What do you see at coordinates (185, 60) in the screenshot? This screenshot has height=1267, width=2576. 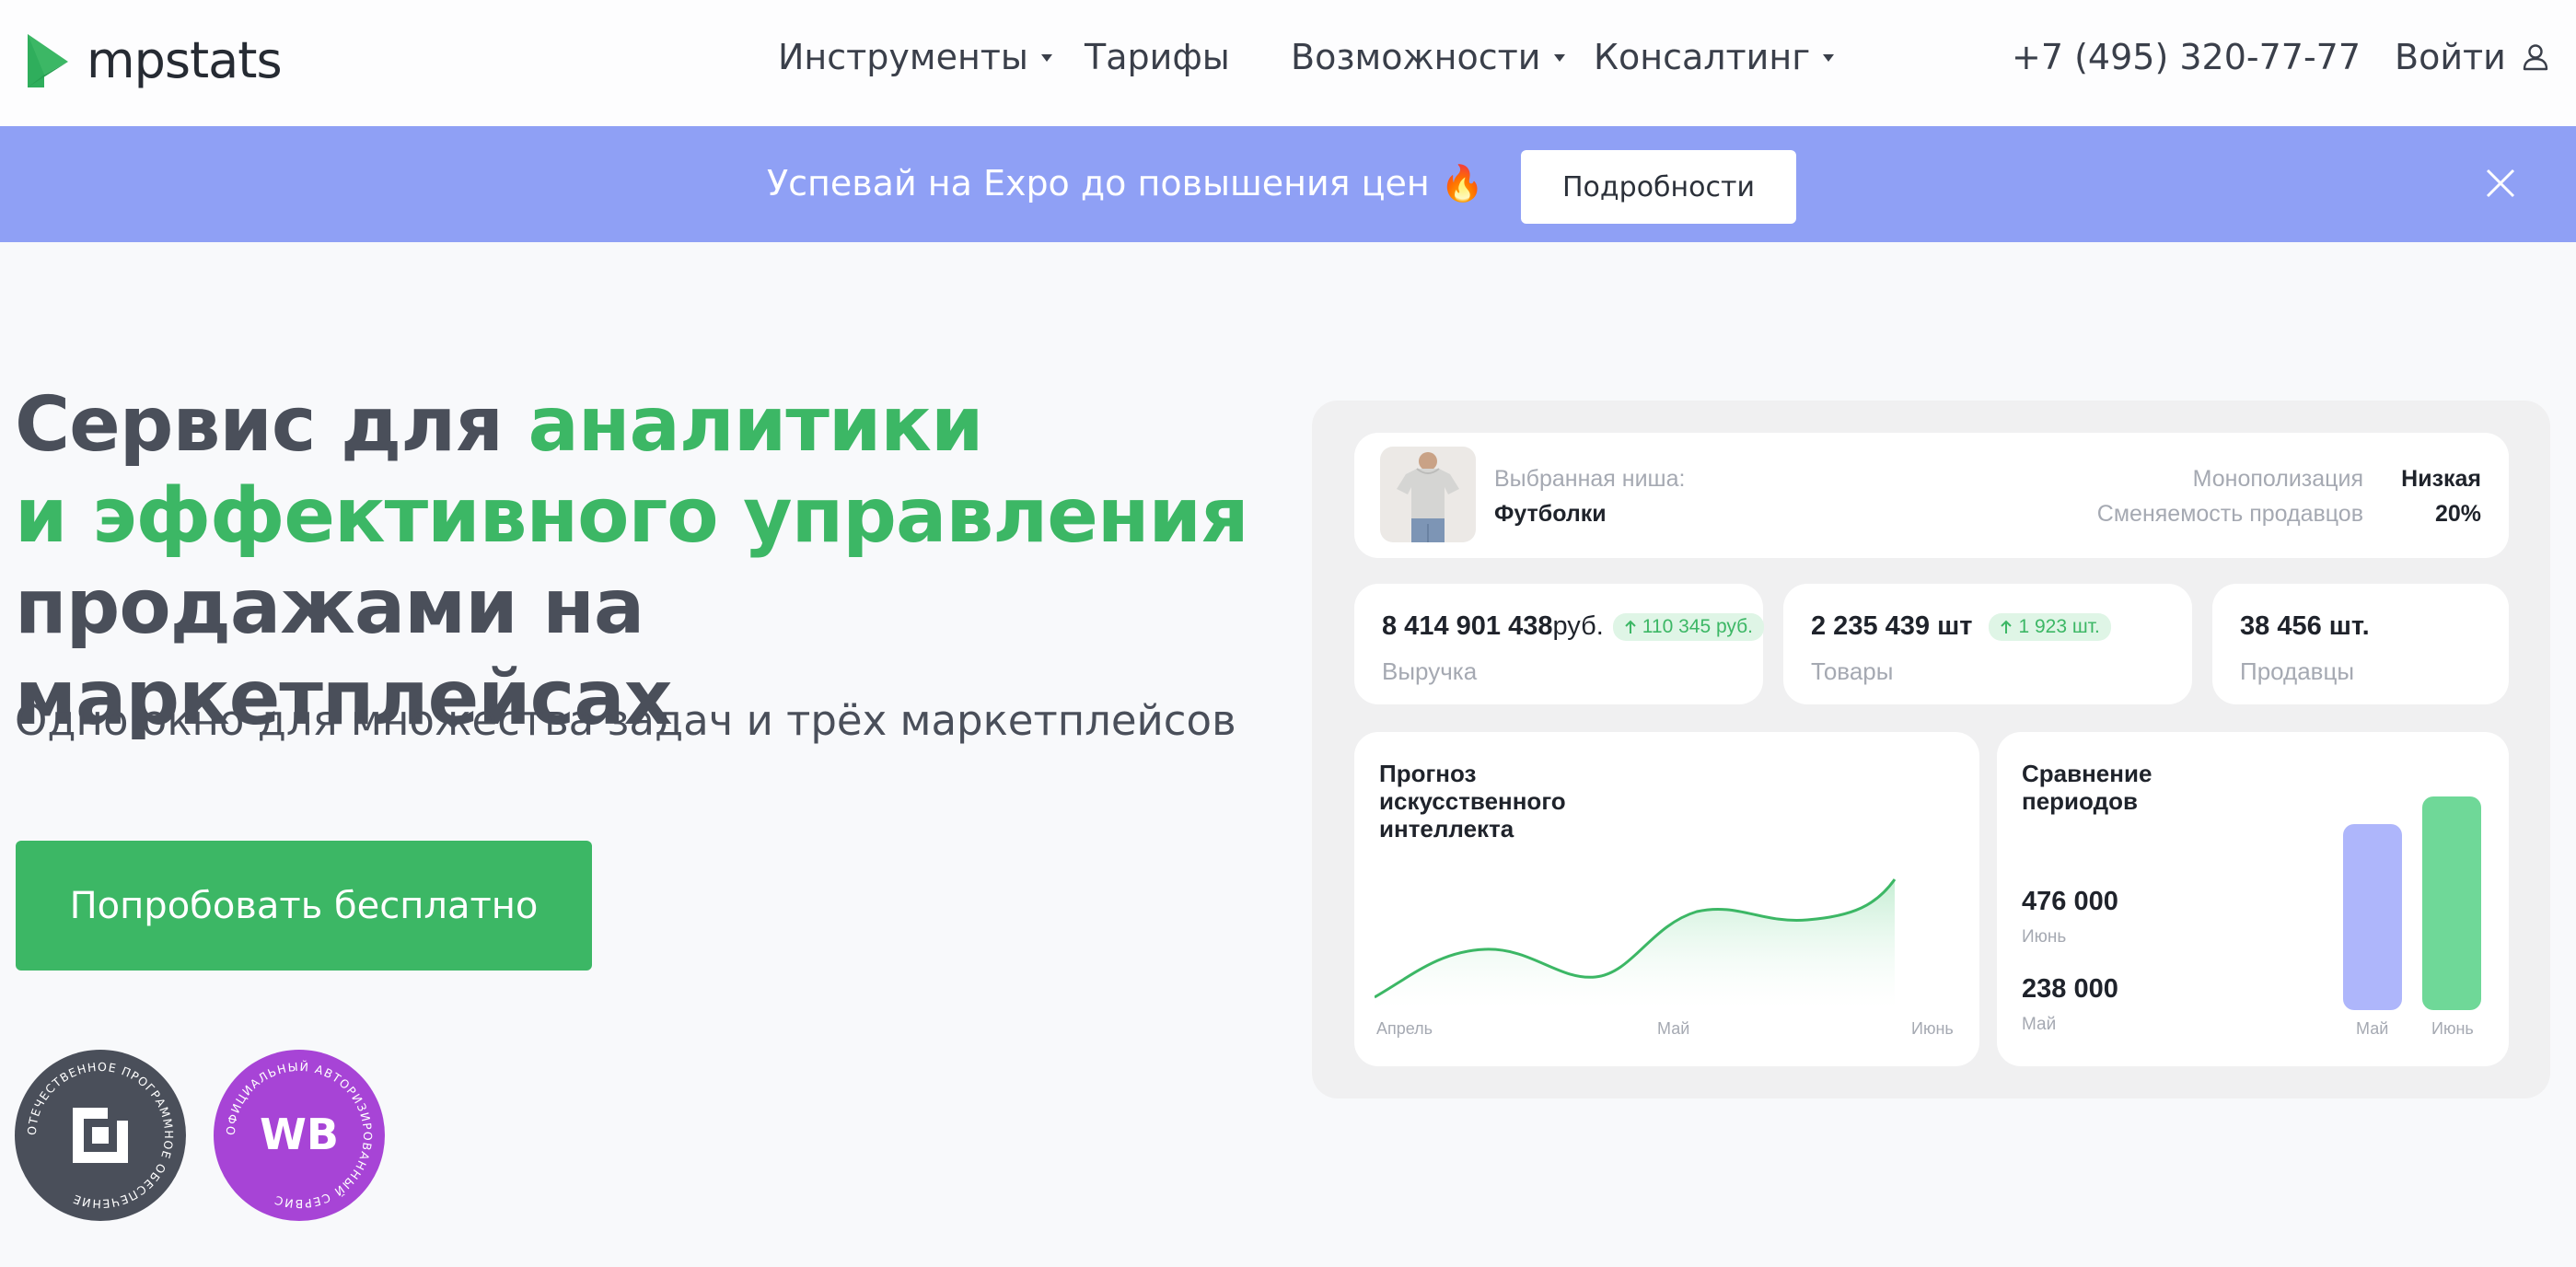 I see `brand-name: mpstats` at bounding box center [185, 60].